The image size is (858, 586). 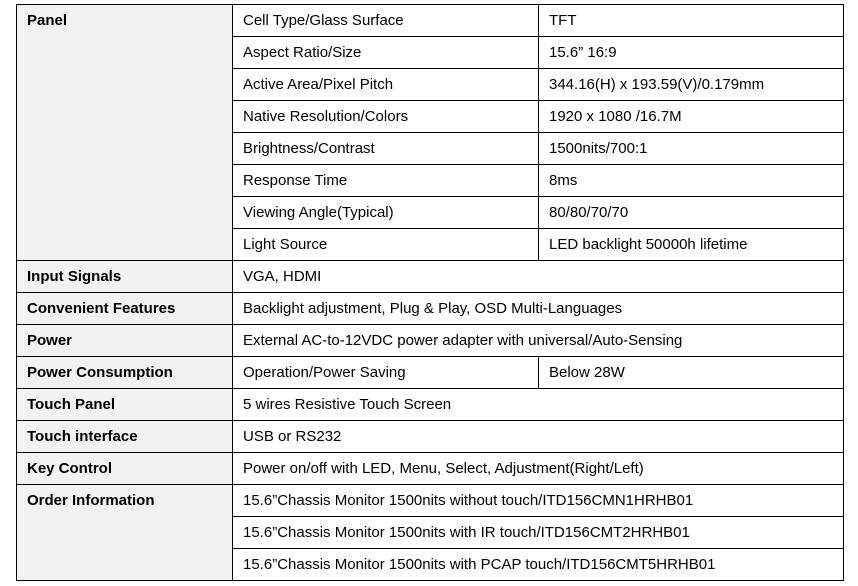 What do you see at coordinates (691, 180) in the screenshot?
I see `spec-value: 8ms` at bounding box center [691, 180].